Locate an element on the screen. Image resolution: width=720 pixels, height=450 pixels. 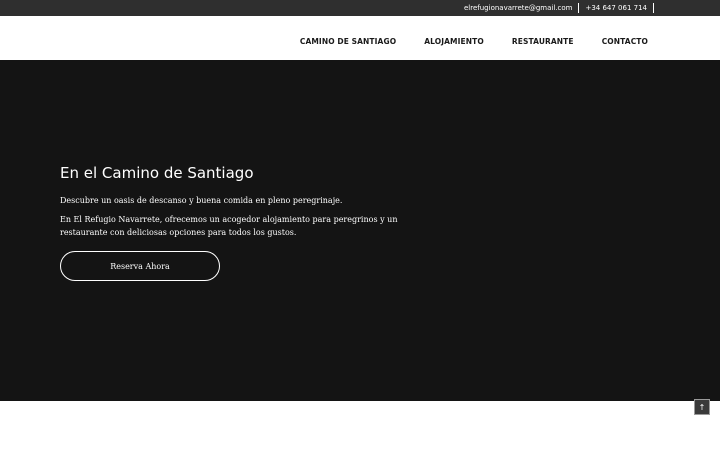
arrow-up-icon: ↑ is located at coordinates (702, 407).